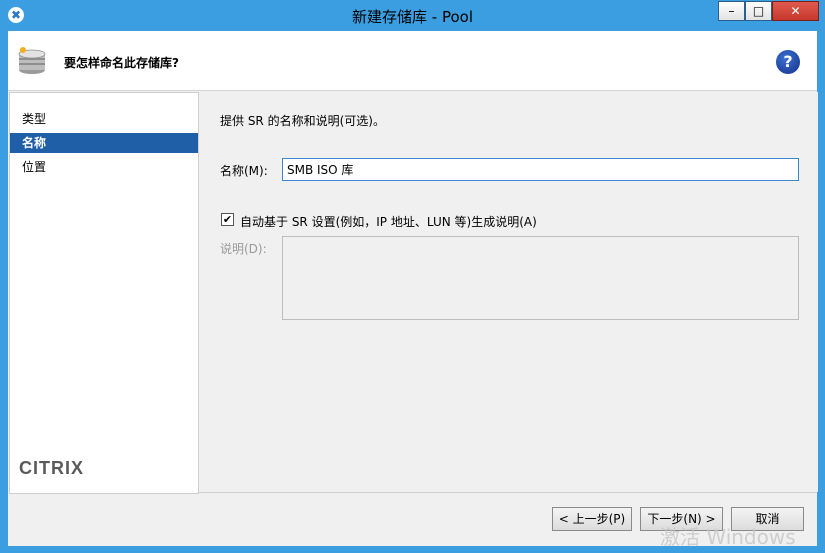  I want to click on activate-windows-watermark: 激活 Windows, so click(728, 537).